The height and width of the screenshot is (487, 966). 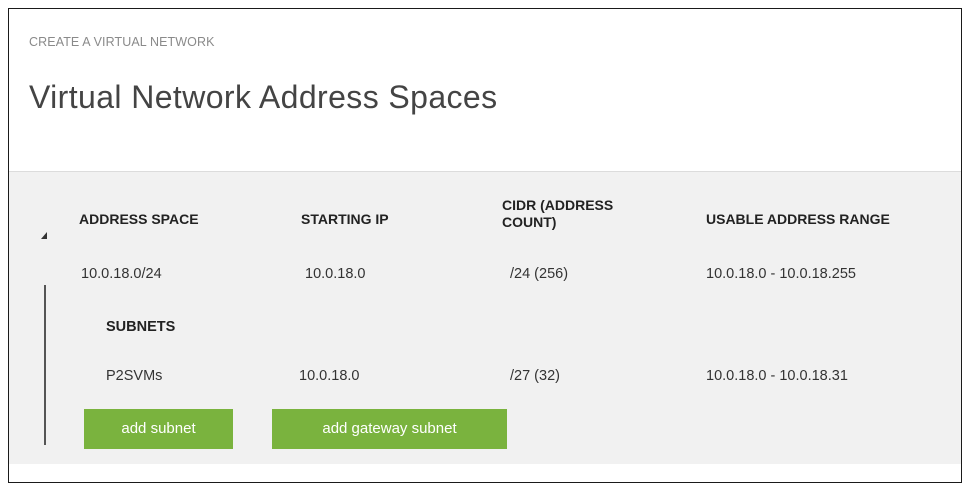 What do you see at coordinates (539, 274) in the screenshot?
I see `cidr-value: /24 (256)` at bounding box center [539, 274].